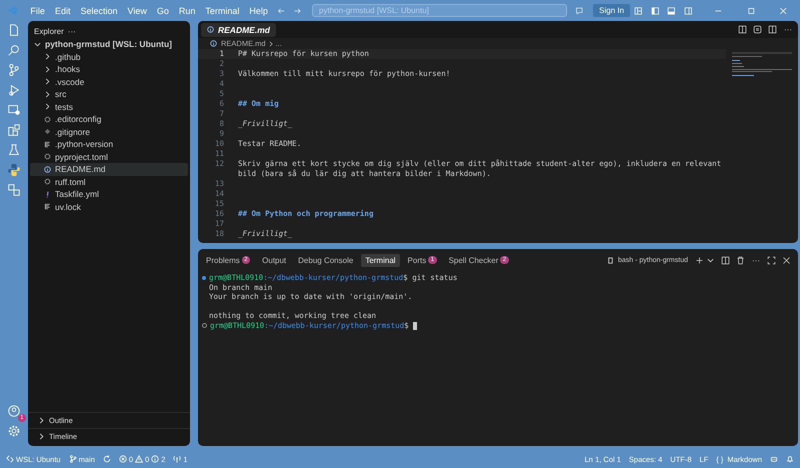  What do you see at coordinates (47, 194) in the screenshot?
I see `exclamation-icon` at bounding box center [47, 194].